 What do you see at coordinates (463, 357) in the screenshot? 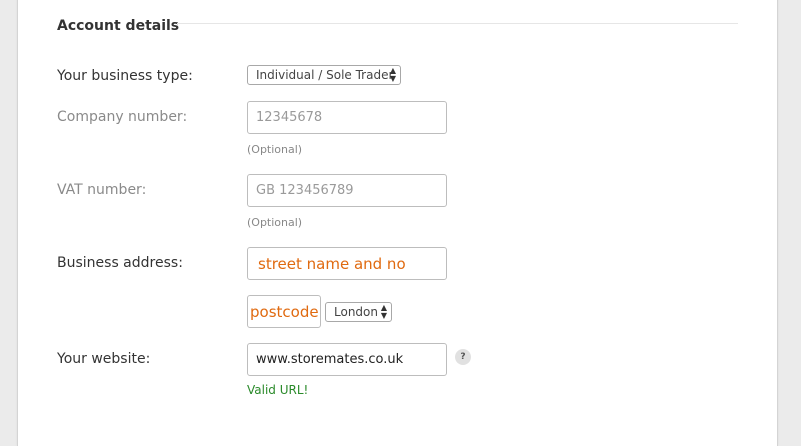
I see `help-icon: ?` at bounding box center [463, 357].